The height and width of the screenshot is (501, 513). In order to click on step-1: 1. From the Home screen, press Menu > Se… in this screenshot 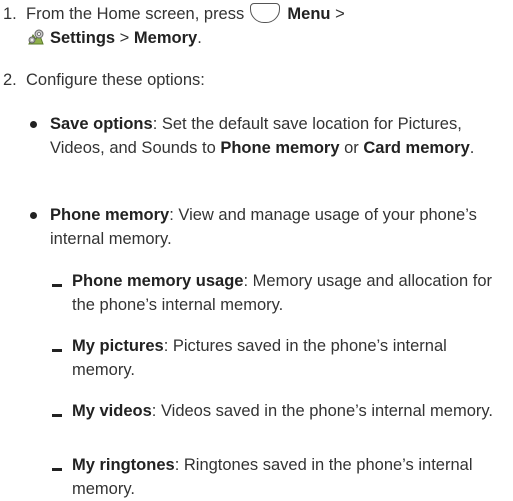, I will do `click(255, 26)`.